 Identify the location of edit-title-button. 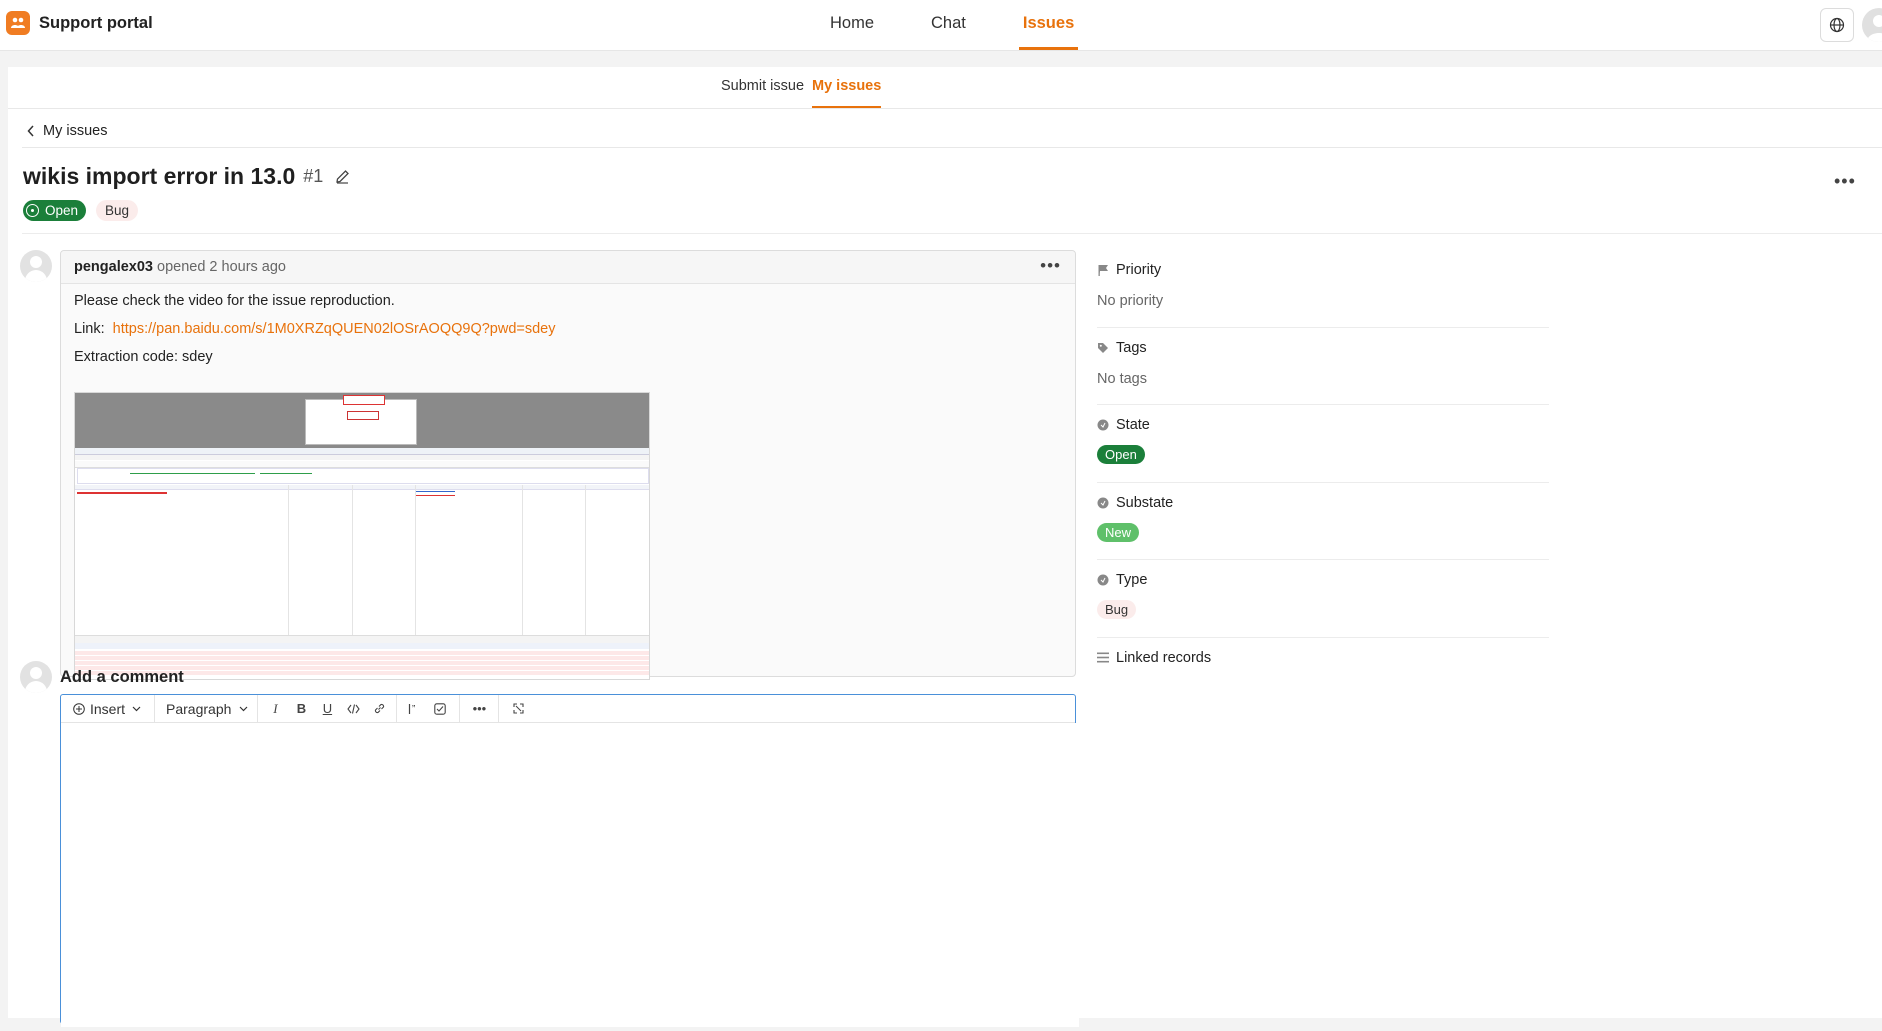
(342, 176).